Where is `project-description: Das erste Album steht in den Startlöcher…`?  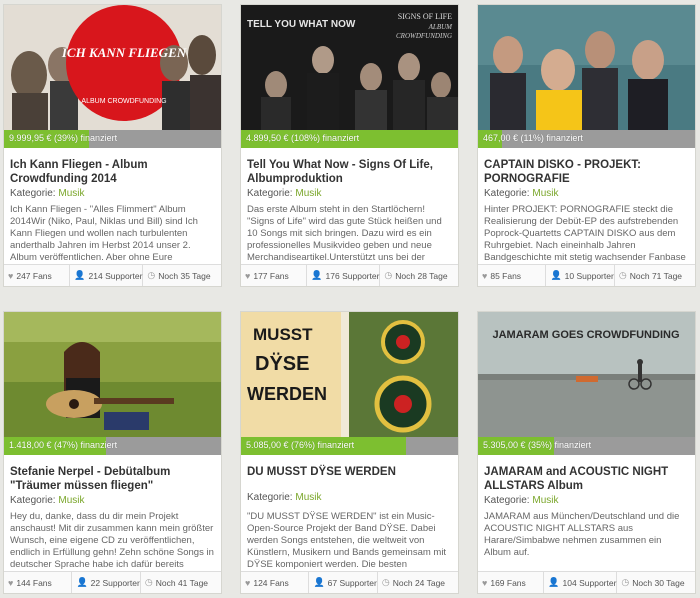 project-description: Das erste Album steht in den Startlöcher… is located at coordinates (344, 233).